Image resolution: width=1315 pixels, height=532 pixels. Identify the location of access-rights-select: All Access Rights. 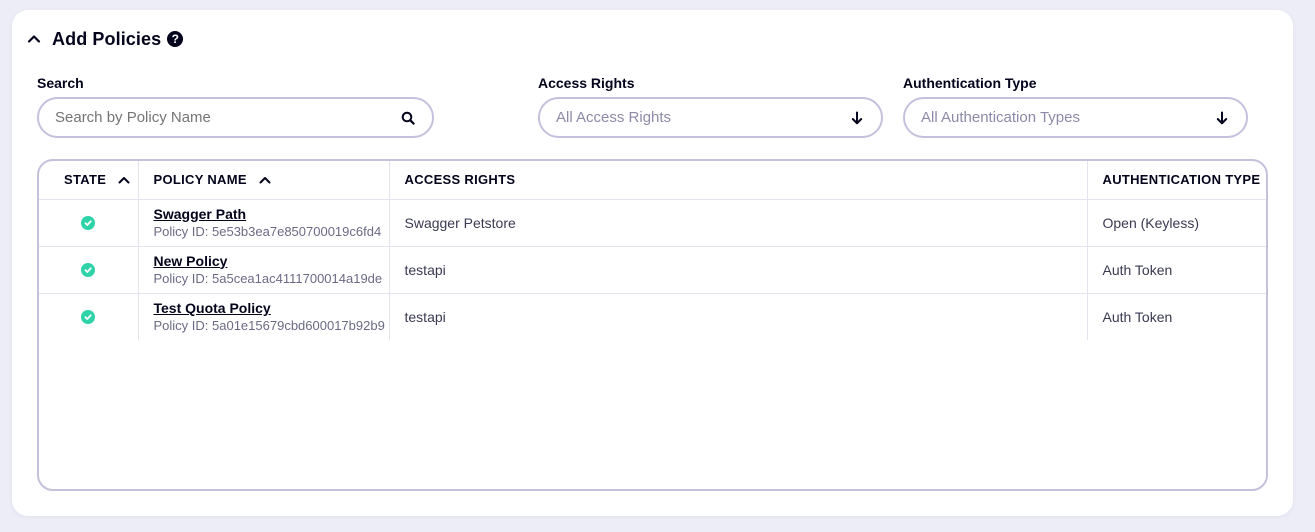
(710, 117).